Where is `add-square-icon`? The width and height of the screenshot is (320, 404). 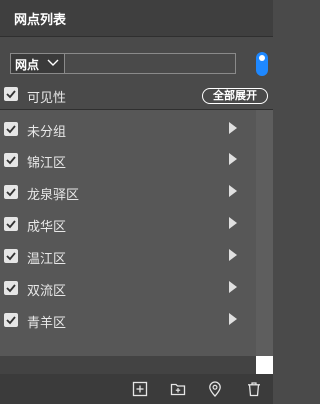 add-square-icon is located at coordinates (140, 389).